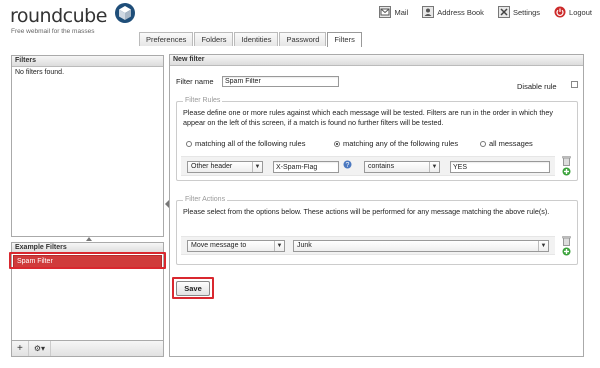 This screenshot has width=600, height=368. Describe the element at coordinates (256, 39) in the screenshot. I see `tab-identities: Identities` at that location.